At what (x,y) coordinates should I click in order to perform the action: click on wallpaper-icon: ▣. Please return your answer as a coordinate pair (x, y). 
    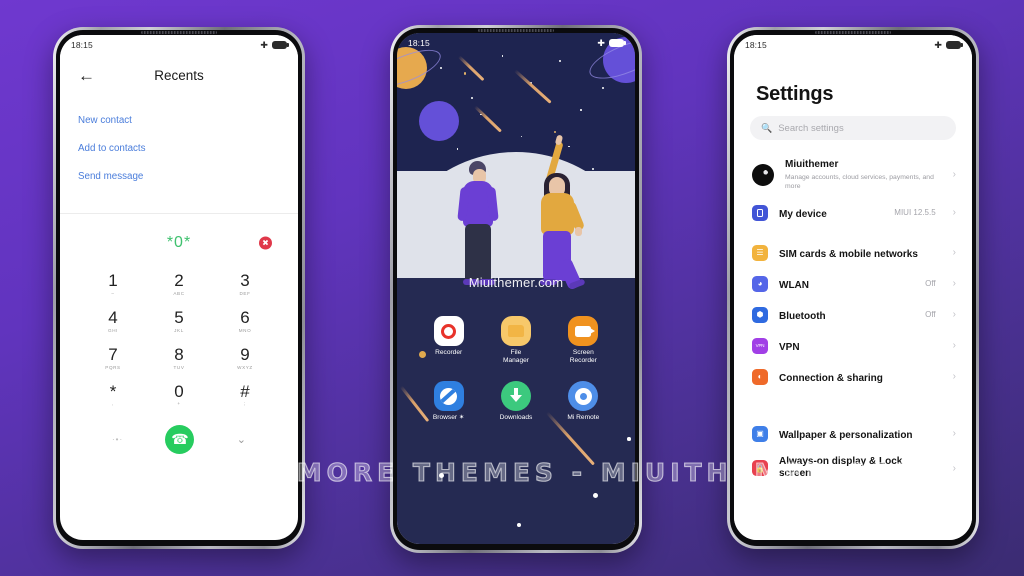
    Looking at the image, I should click on (760, 433).